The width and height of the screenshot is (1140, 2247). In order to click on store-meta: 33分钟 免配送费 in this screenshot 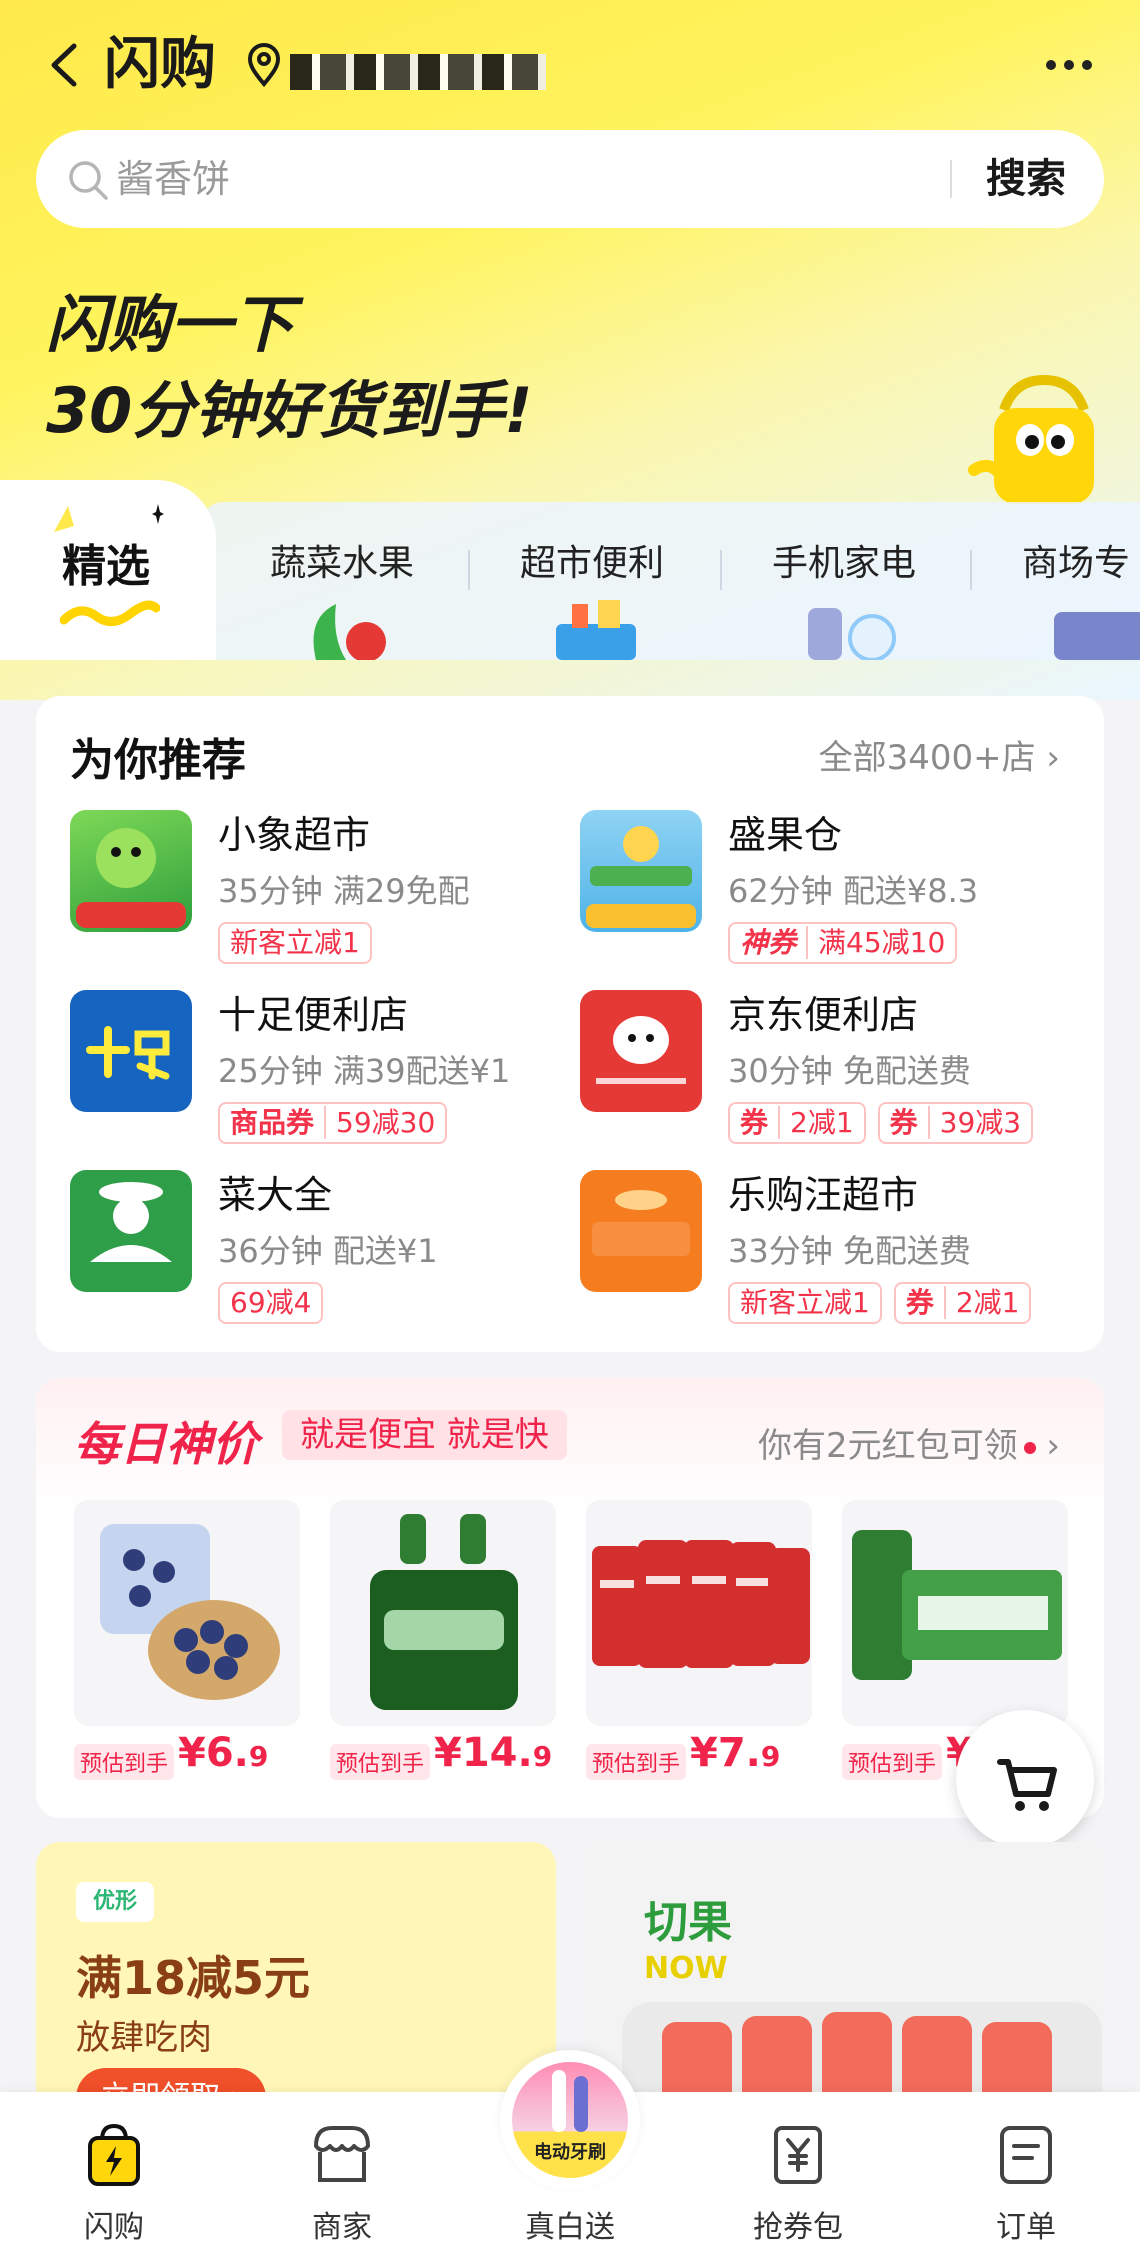, I will do `click(849, 1251)`.